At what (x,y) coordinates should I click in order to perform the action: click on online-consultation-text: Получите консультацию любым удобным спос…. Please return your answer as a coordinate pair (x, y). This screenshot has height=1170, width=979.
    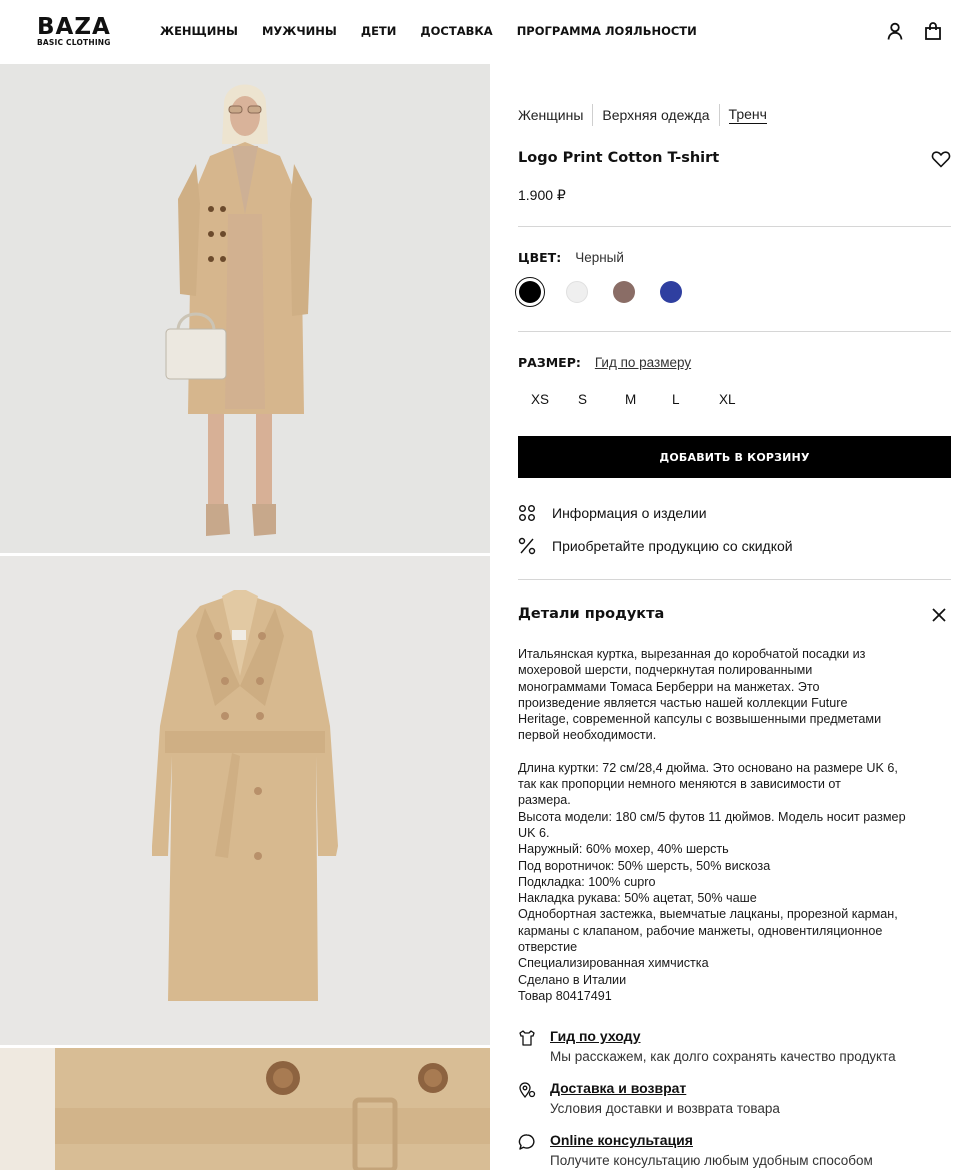
    Looking at the image, I should click on (711, 1160).